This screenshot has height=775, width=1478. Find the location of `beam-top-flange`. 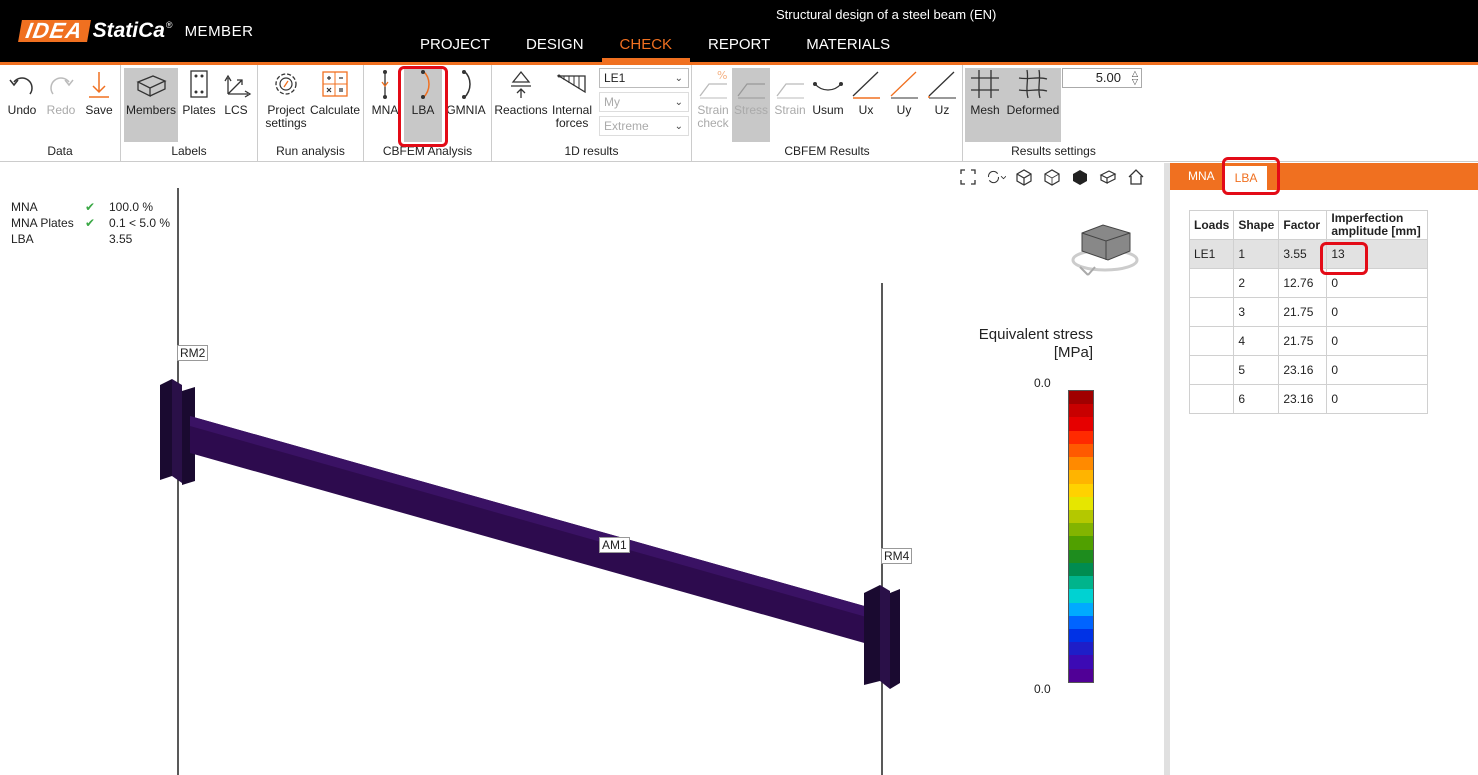

beam-top-flange is located at coordinates (532, 517).